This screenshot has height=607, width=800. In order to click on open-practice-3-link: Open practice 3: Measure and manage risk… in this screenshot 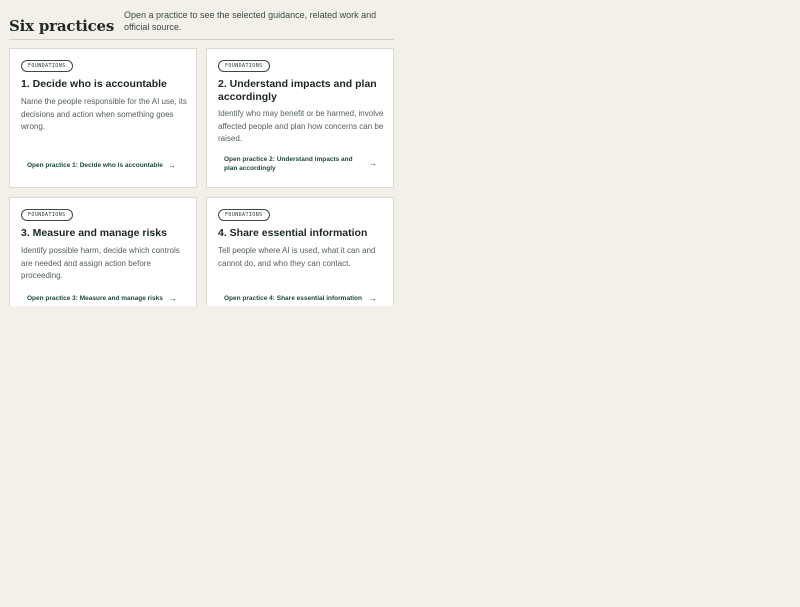, I will do `click(108, 299)`.